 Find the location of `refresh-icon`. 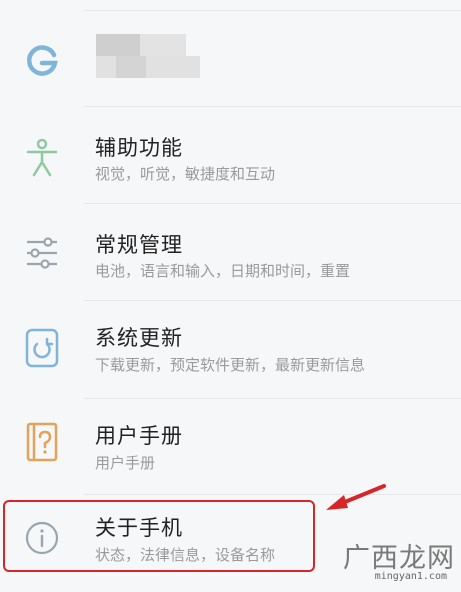

refresh-icon is located at coordinates (42, 348).